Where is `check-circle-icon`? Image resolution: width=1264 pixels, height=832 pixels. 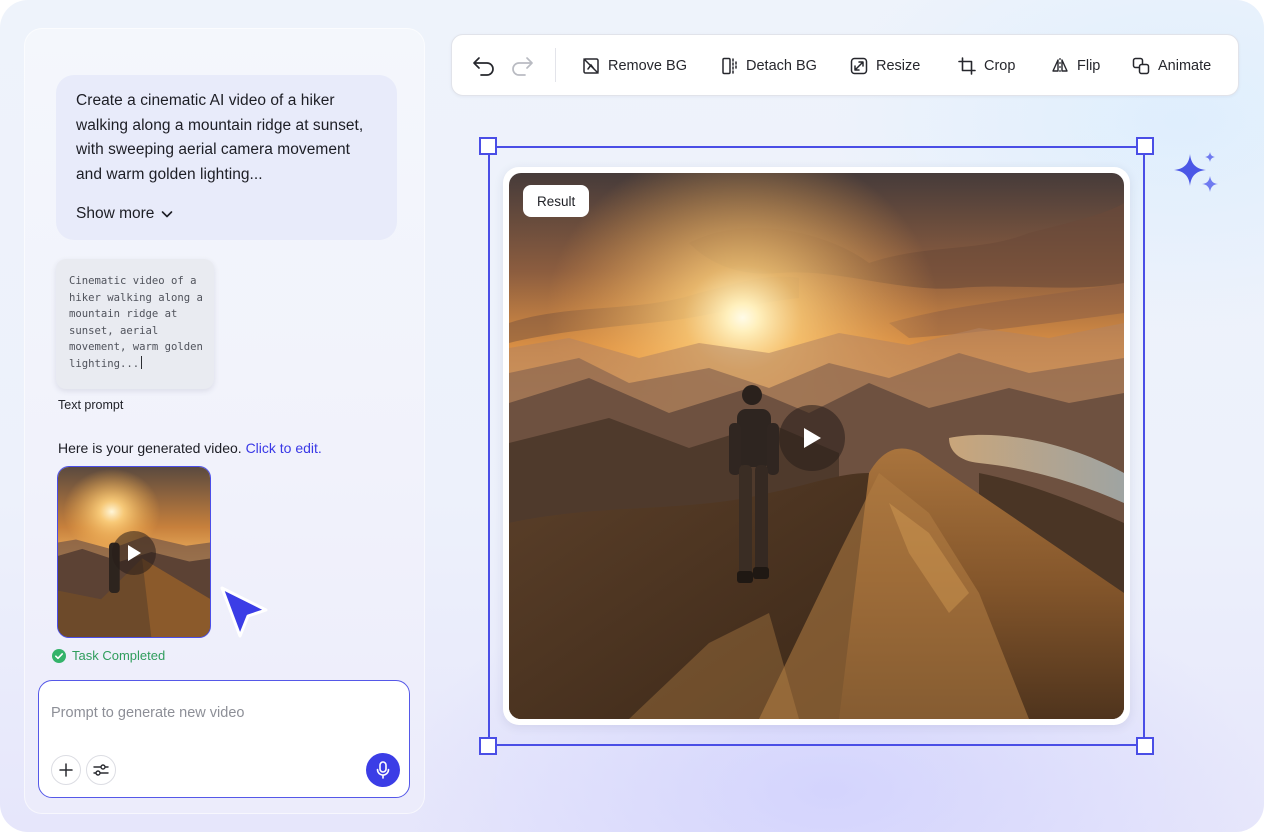 check-circle-icon is located at coordinates (59, 655).